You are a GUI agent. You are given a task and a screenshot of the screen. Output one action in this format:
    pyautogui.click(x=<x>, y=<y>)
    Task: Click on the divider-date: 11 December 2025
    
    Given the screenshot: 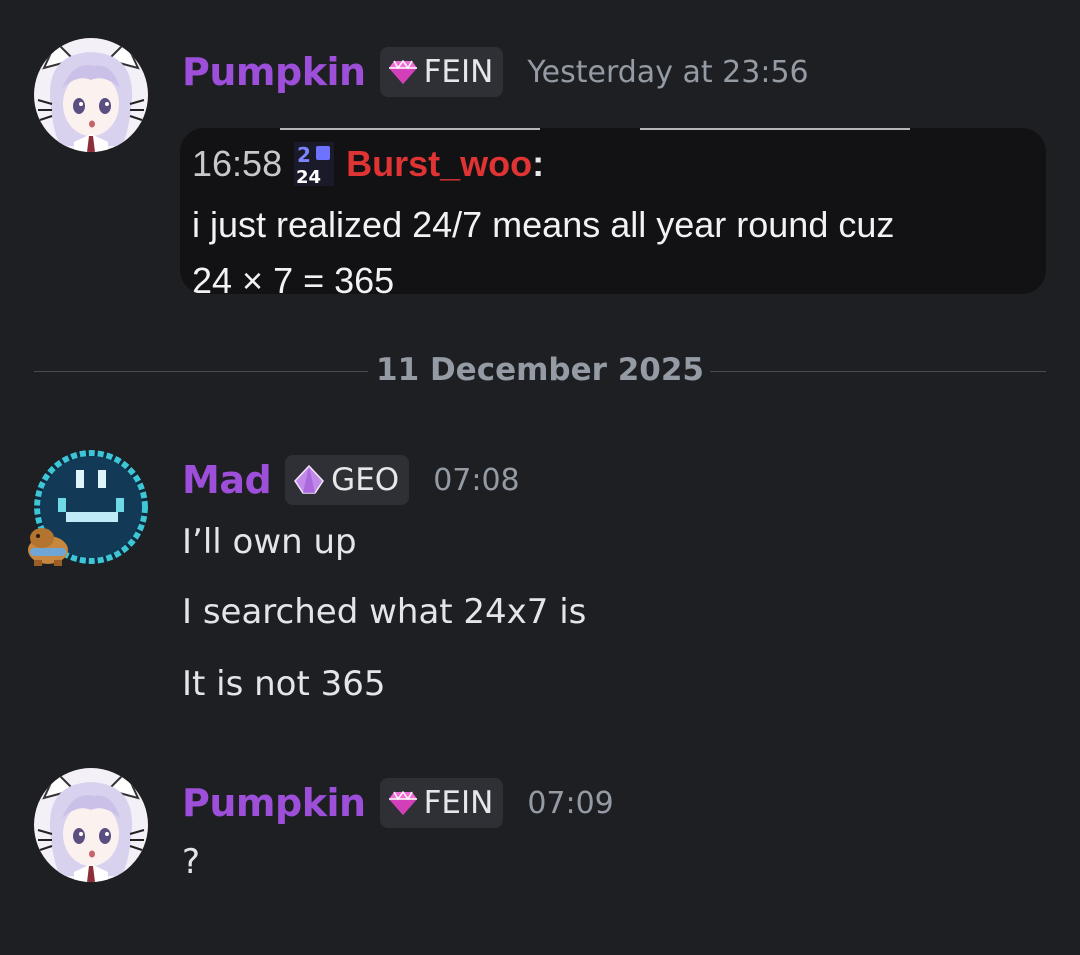 What is the action you would take?
    pyautogui.click(x=540, y=370)
    